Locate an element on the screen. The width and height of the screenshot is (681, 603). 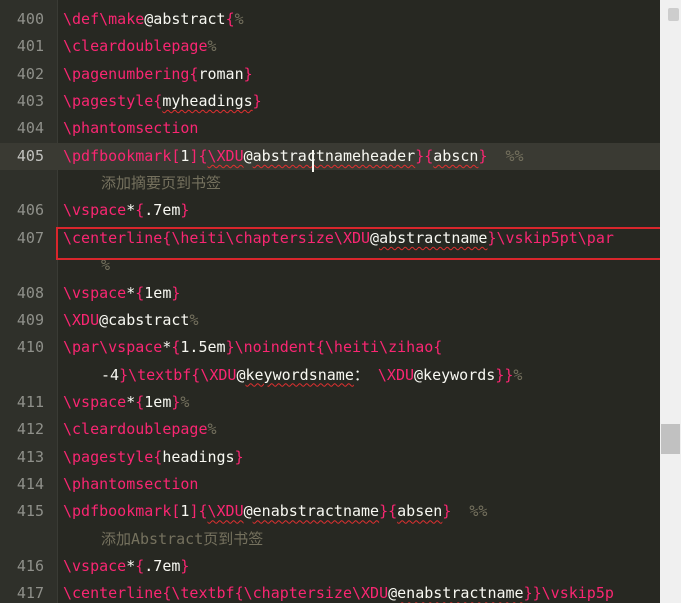
code-token: \cleardoublepage is located at coordinates (135, 46).